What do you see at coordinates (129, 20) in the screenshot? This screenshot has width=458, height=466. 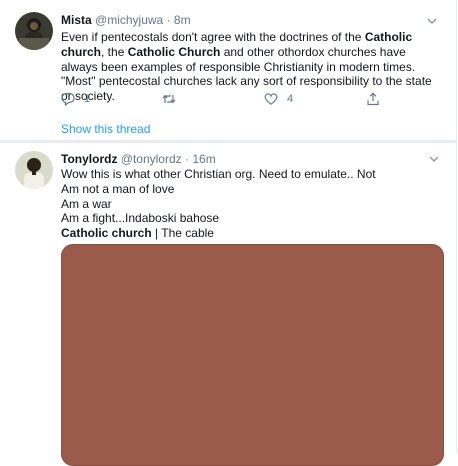 I see `user-handle: @michyjuwa` at bounding box center [129, 20].